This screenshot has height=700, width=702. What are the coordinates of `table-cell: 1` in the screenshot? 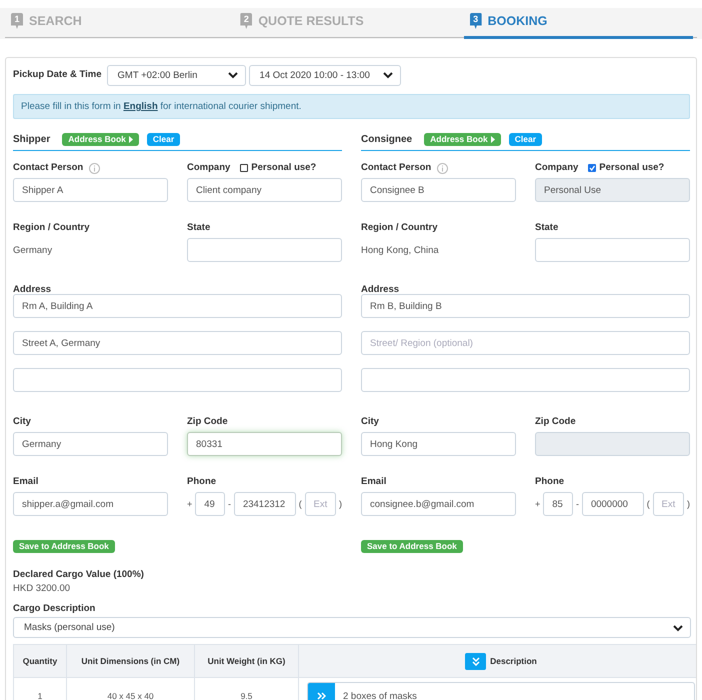 It's located at (40, 695).